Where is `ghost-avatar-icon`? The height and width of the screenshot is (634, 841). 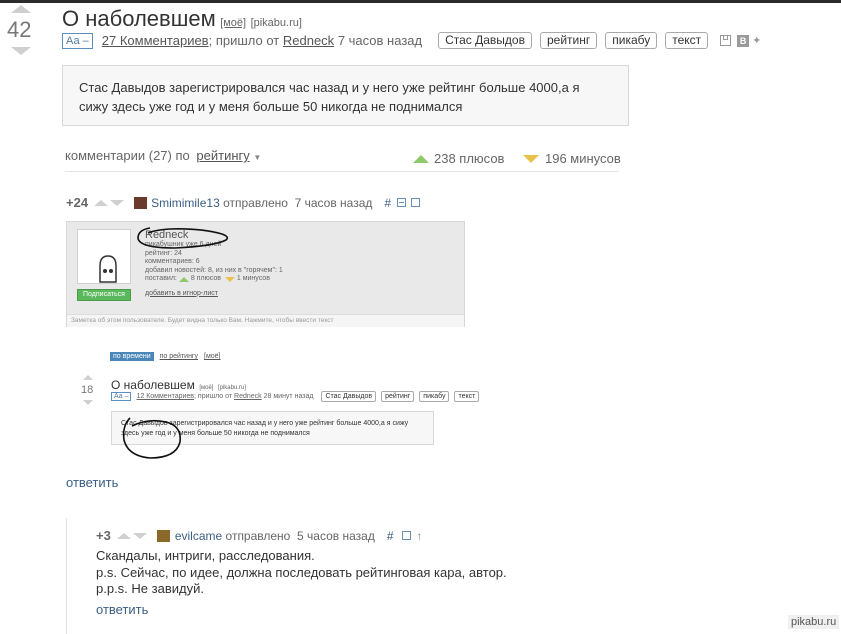 ghost-avatar-icon is located at coordinates (108, 269).